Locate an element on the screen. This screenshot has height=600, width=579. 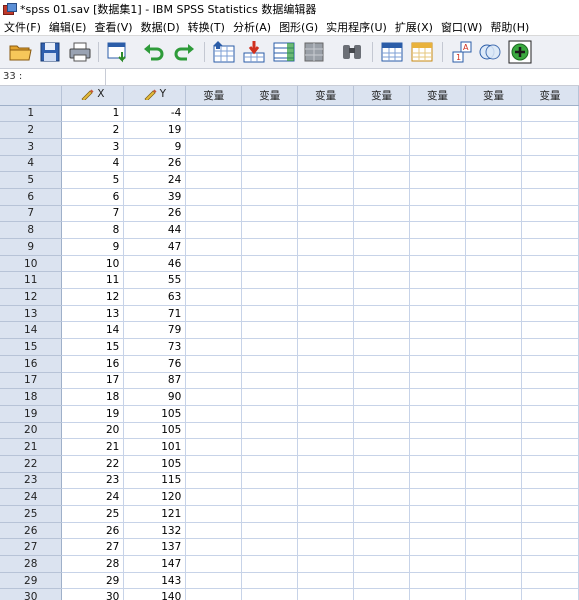
cell-y: 24 is located at coordinates (155, 180).